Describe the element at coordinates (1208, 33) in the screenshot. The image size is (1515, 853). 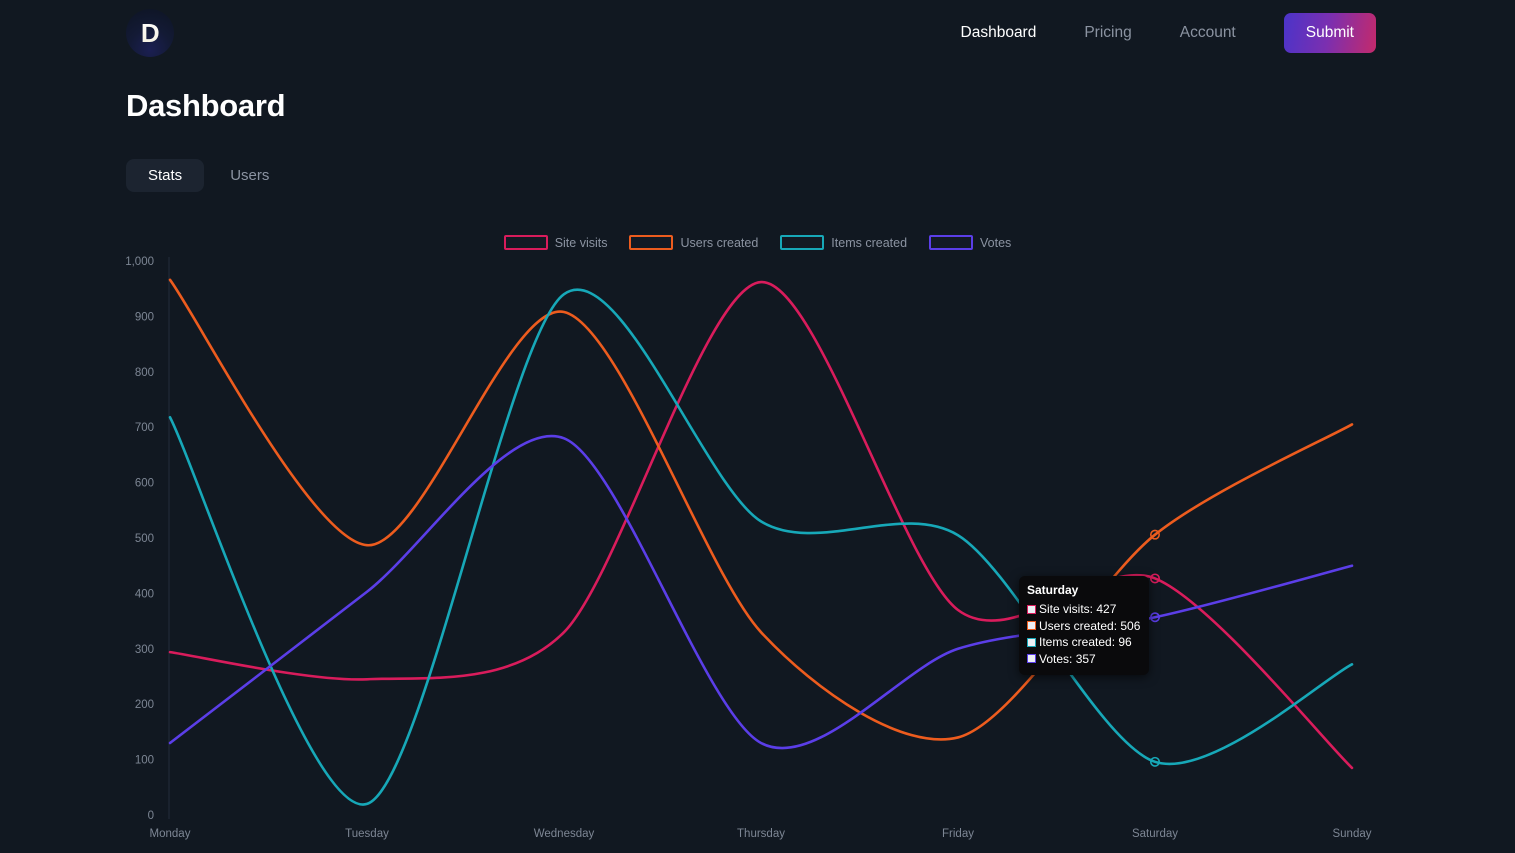
I see `nav-link-account: Account` at that location.